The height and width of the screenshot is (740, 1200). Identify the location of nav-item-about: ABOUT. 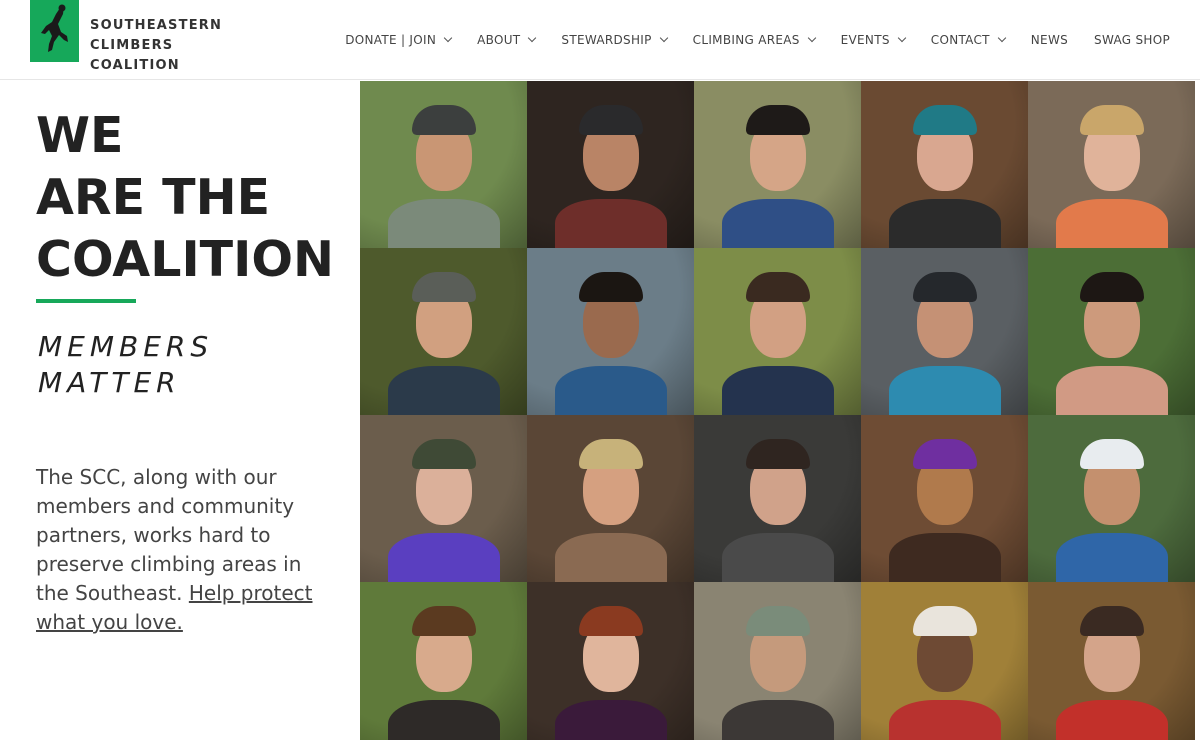
(507, 40).